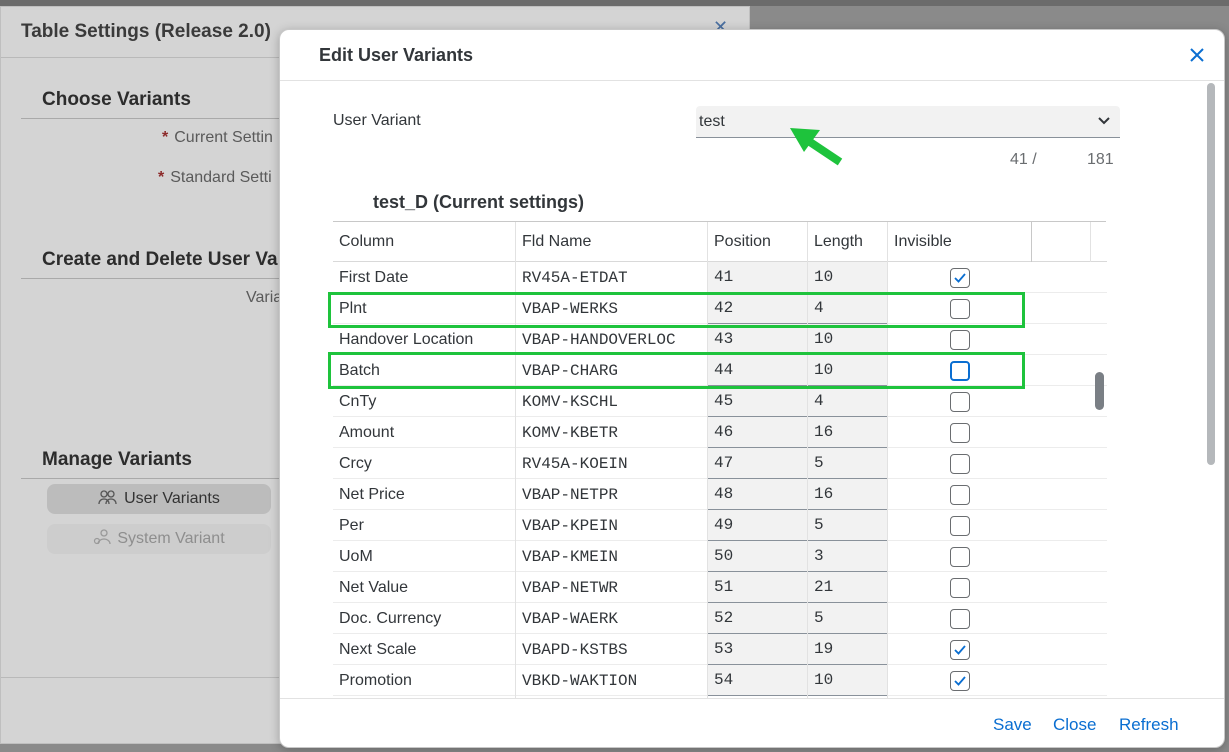 The width and height of the screenshot is (1229, 752). I want to click on table-row: First Date RV45A-ETDAT 41 10, so click(720, 277).